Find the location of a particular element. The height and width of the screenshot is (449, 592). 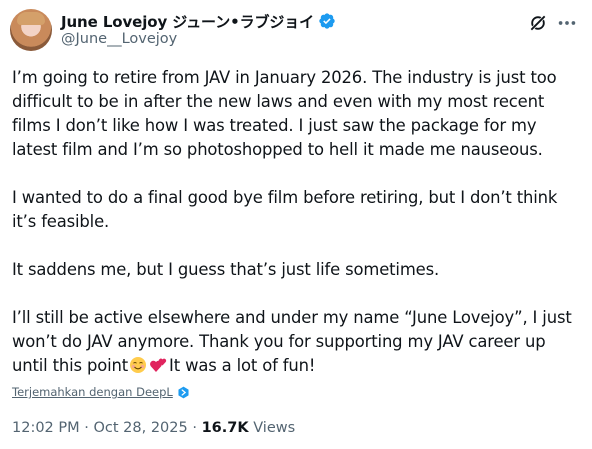

author-display-name: June Lovejoy ジューン•ラブジョイ is located at coordinates (187, 21).